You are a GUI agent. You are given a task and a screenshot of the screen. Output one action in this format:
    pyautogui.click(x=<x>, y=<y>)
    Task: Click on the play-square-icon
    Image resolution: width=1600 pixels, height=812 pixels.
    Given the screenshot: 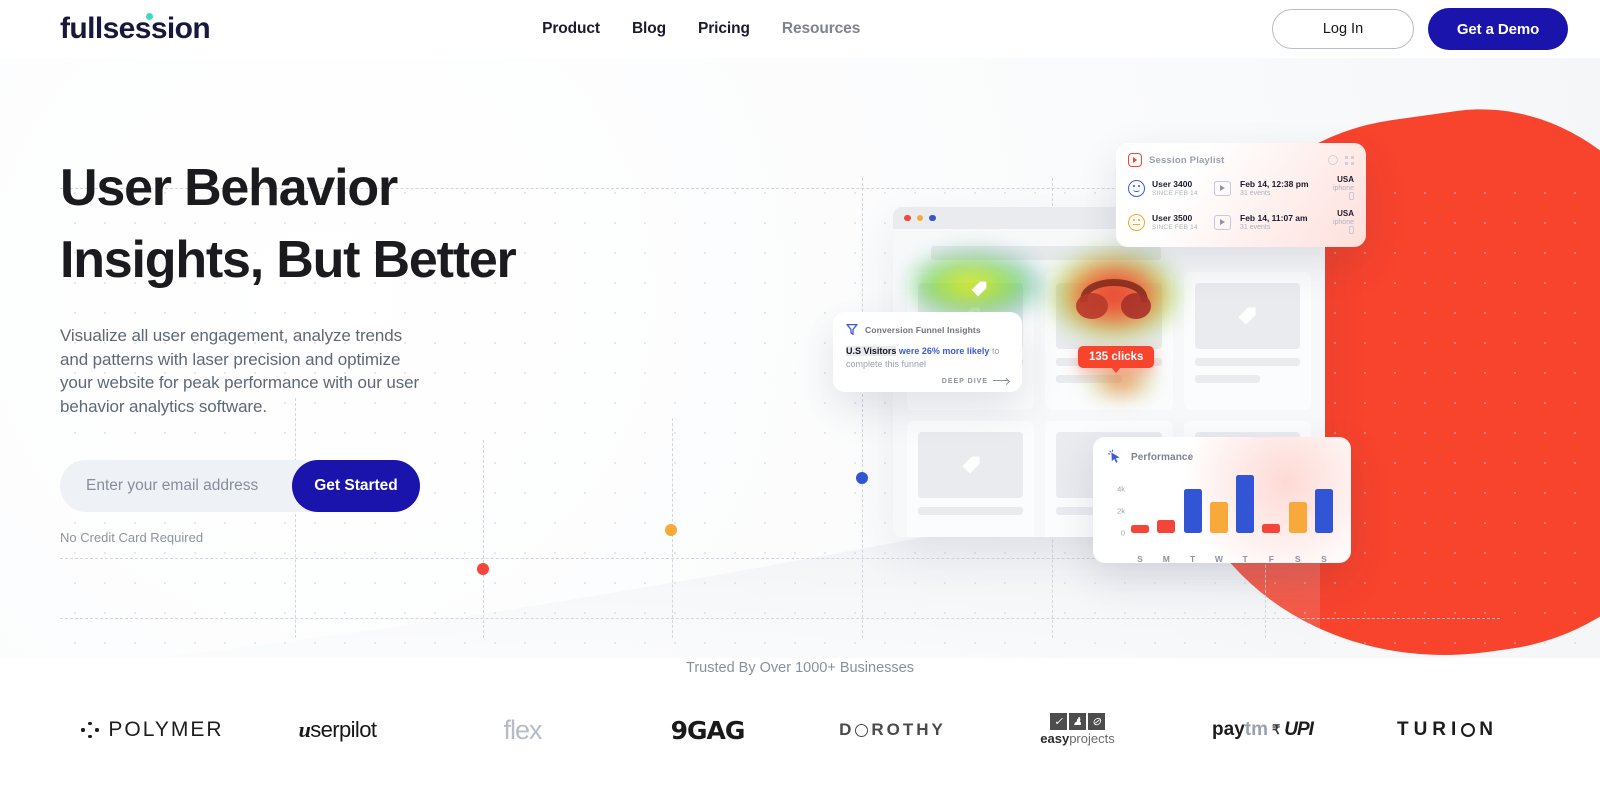 What is the action you would take?
    pyautogui.click(x=1135, y=160)
    